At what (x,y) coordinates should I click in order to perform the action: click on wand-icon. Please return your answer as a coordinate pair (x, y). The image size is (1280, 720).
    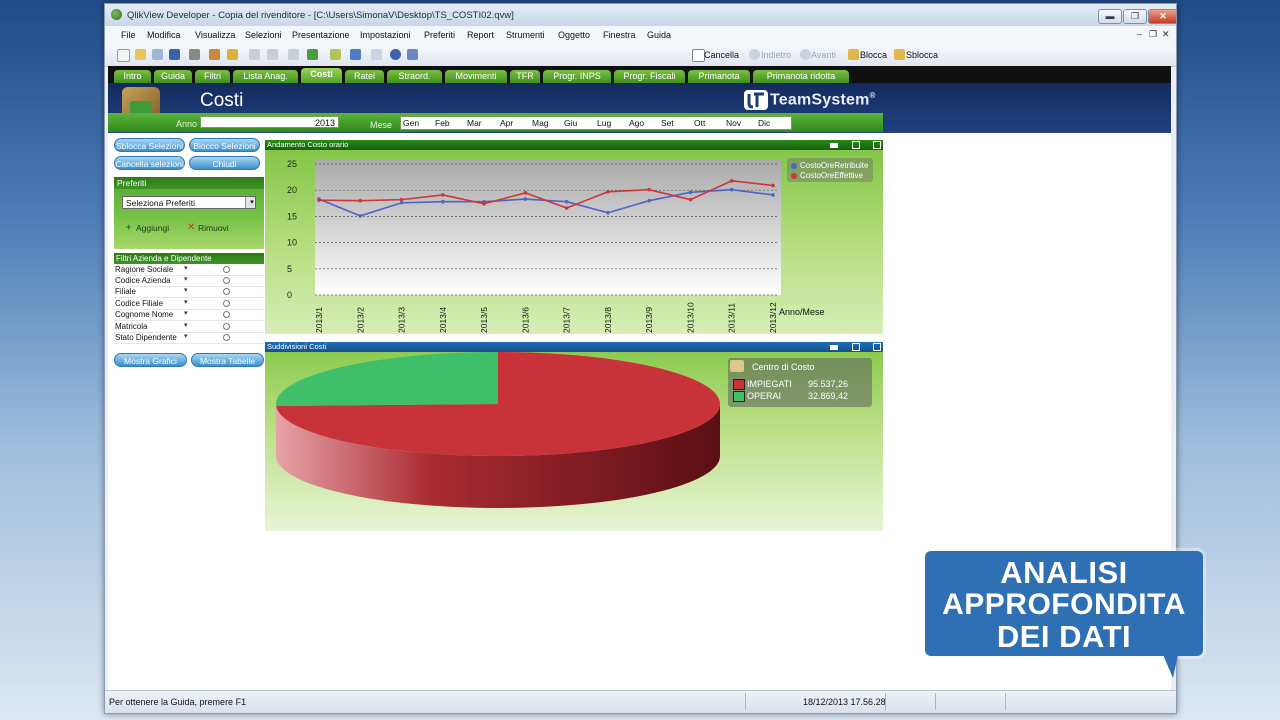
    Looking at the image, I should click on (335, 54).